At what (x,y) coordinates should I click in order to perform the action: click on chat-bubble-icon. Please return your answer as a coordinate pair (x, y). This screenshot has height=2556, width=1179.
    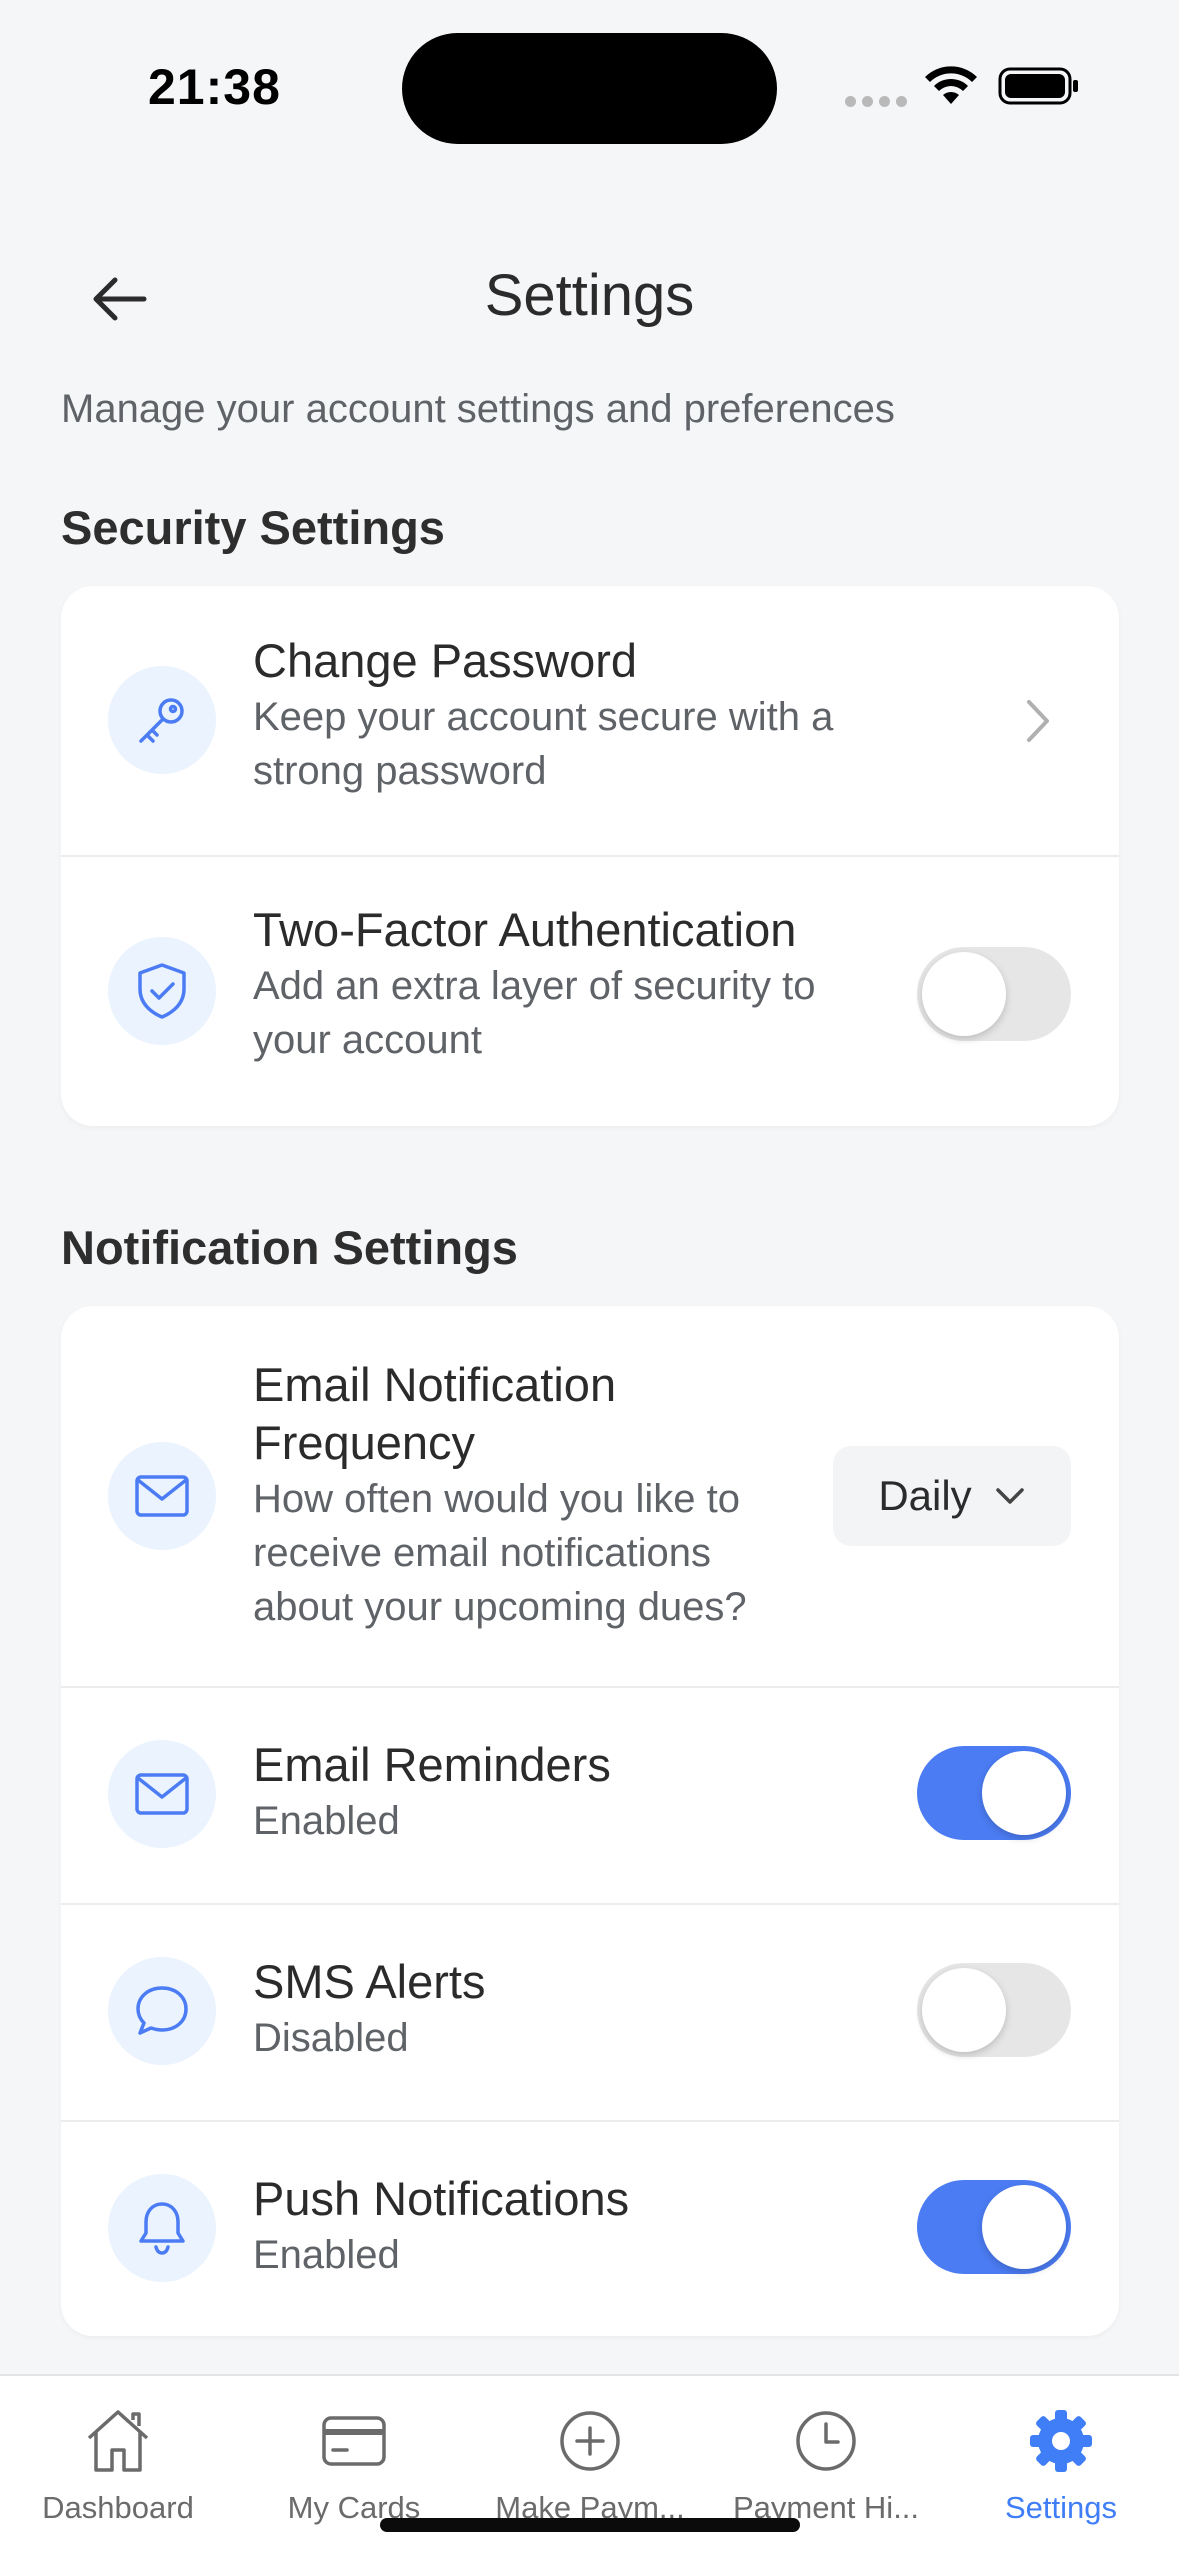
    Looking at the image, I should click on (162, 2011).